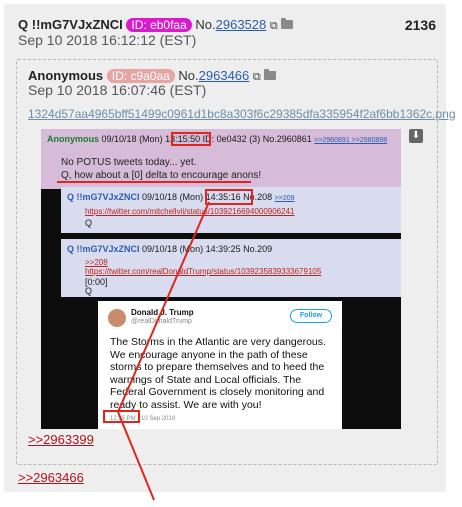 The height and width of the screenshot is (507, 462). What do you see at coordinates (311, 316) in the screenshot?
I see `follow-button: Follow` at bounding box center [311, 316].